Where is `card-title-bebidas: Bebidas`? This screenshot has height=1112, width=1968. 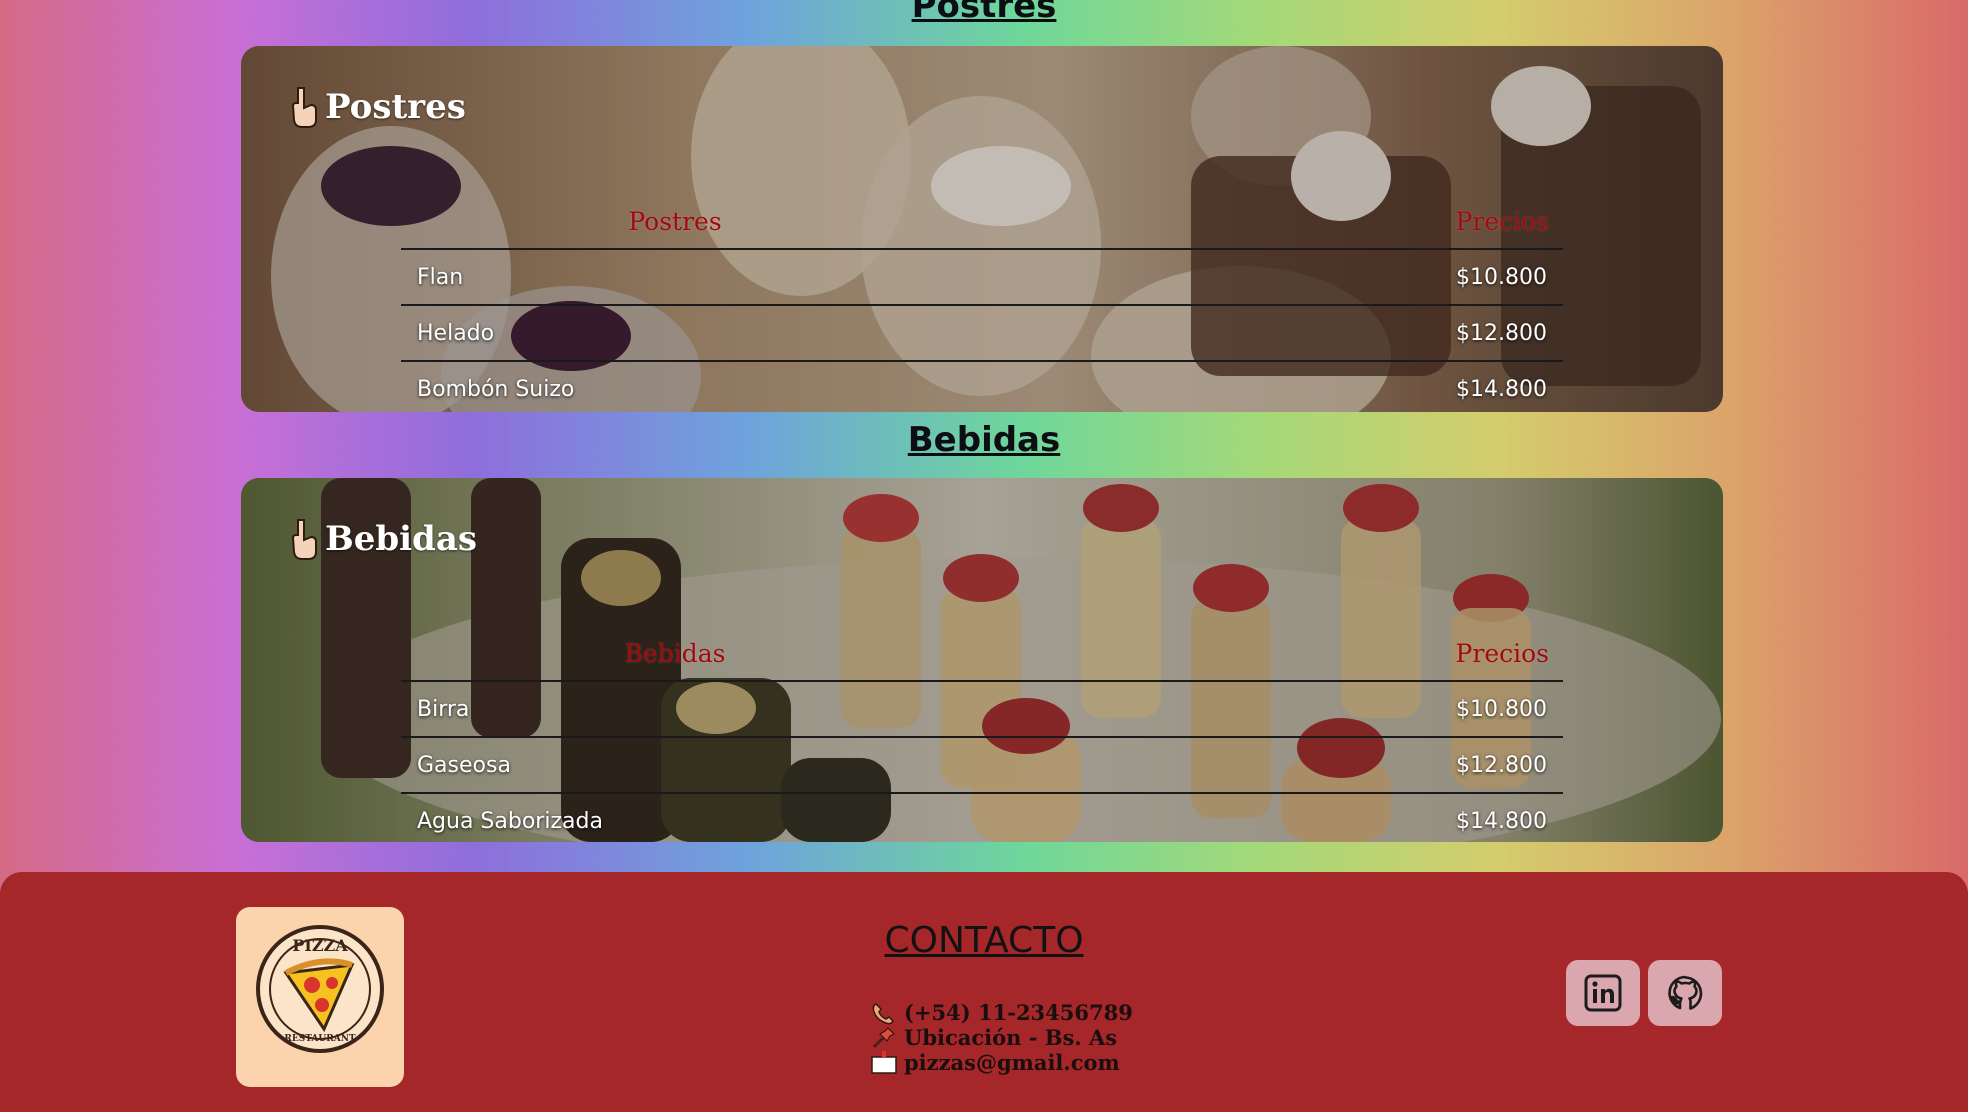
card-title-bebidas: Bebidas is located at coordinates (383, 539).